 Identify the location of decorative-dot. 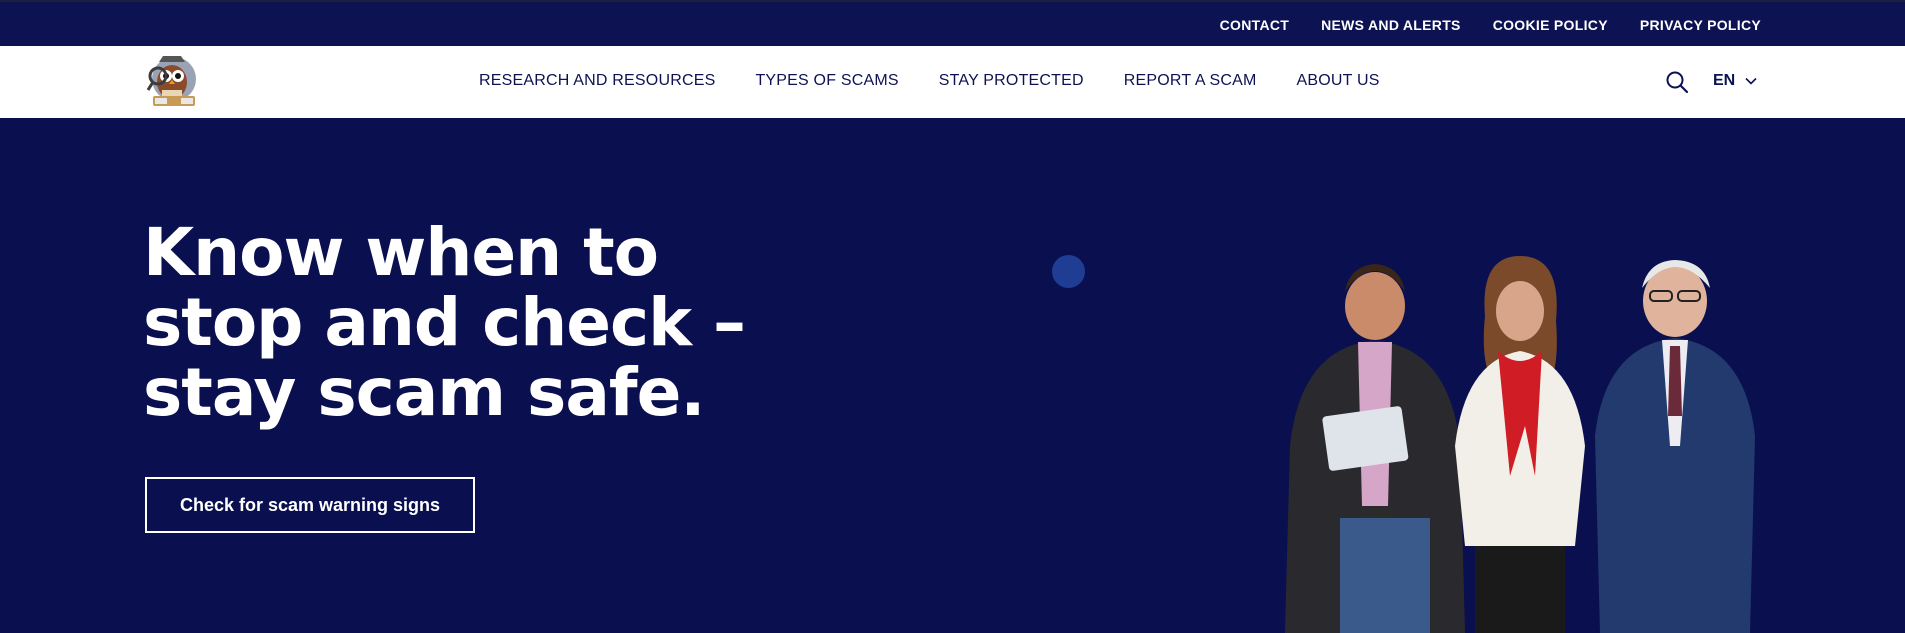
(1068, 271).